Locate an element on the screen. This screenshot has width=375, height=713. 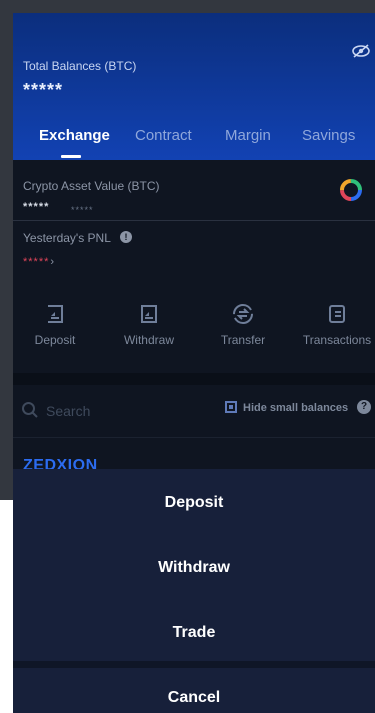
total-balances-value: ***** is located at coordinates (43, 90).